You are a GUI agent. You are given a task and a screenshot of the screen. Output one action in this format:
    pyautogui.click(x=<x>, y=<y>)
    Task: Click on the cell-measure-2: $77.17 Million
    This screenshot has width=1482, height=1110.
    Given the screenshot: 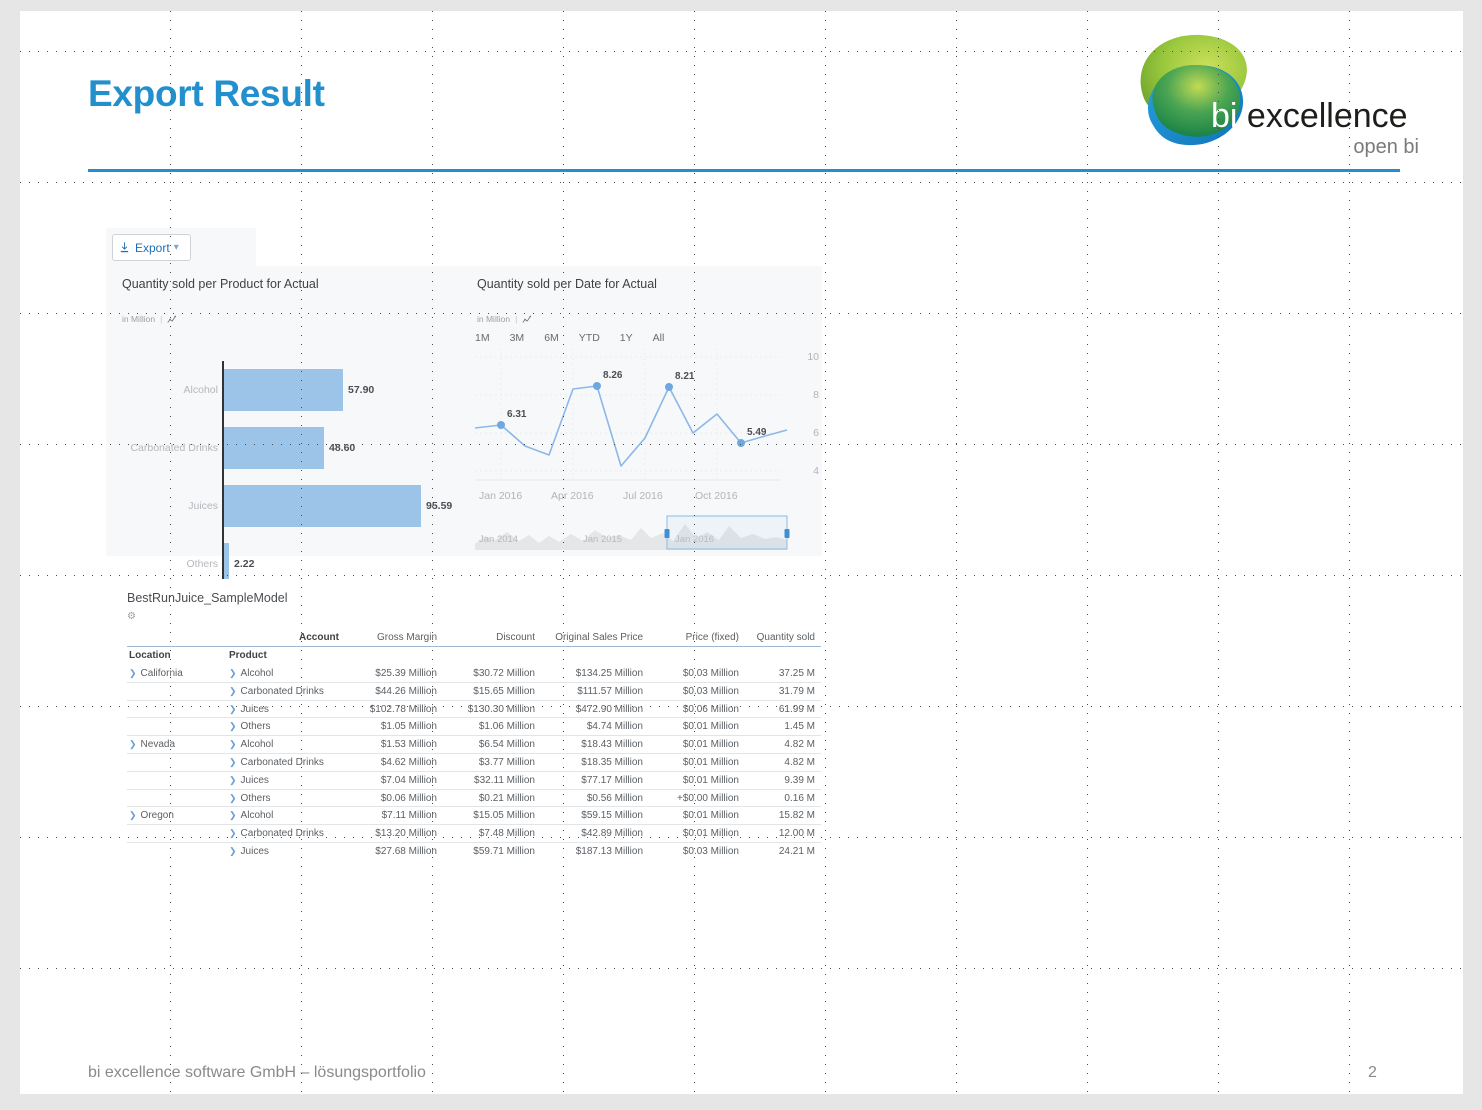 What is the action you would take?
    pyautogui.click(x=595, y=780)
    